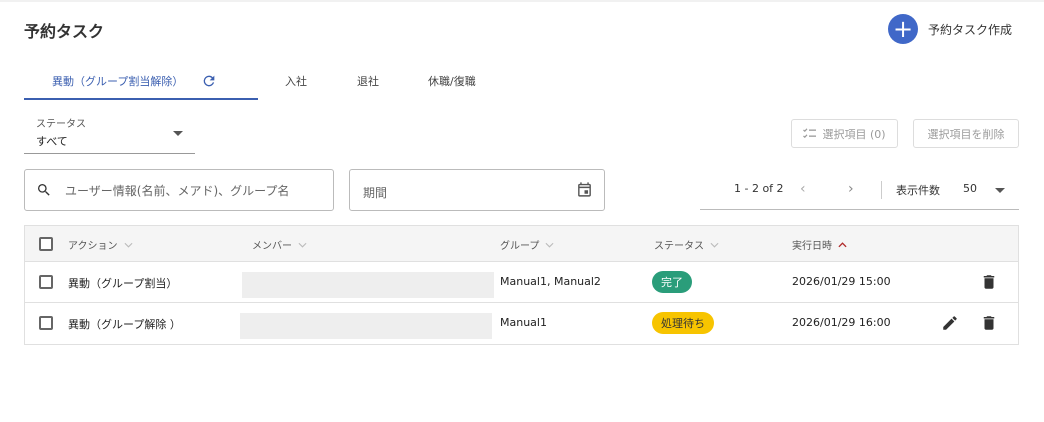 This screenshot has width=1044, height=422. I want to click on column-header-group: グループ, so click(527, 244).